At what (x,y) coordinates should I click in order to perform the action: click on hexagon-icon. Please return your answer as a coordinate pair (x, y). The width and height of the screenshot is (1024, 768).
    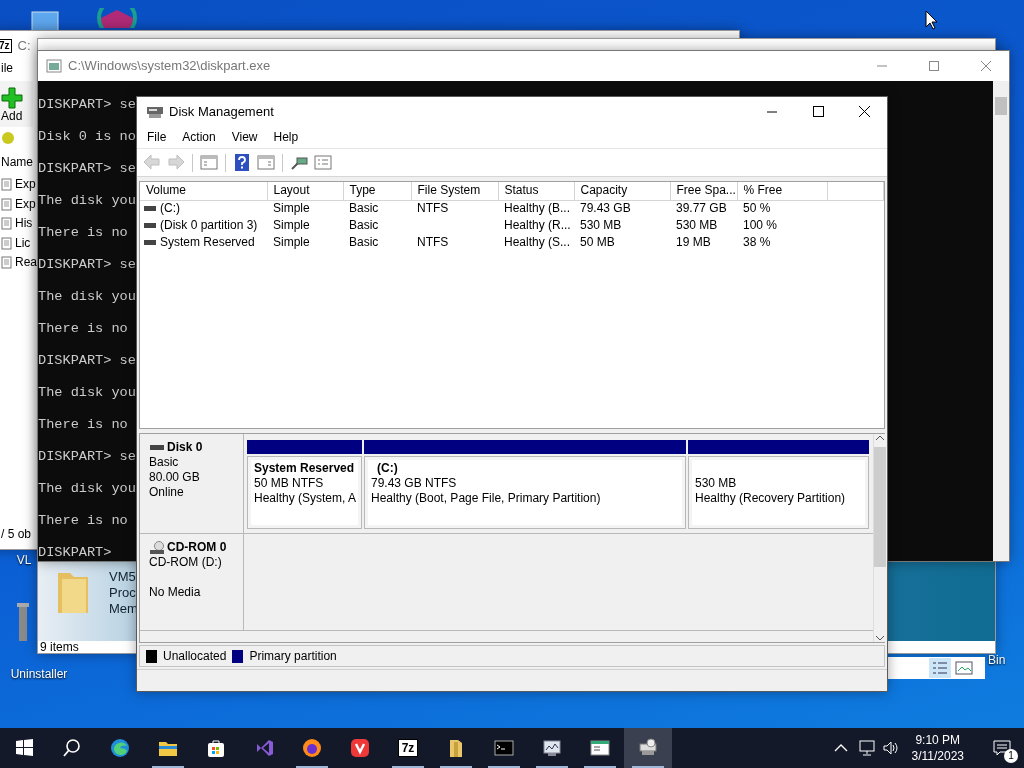
    Looking at the image, I should click on (117, 18).